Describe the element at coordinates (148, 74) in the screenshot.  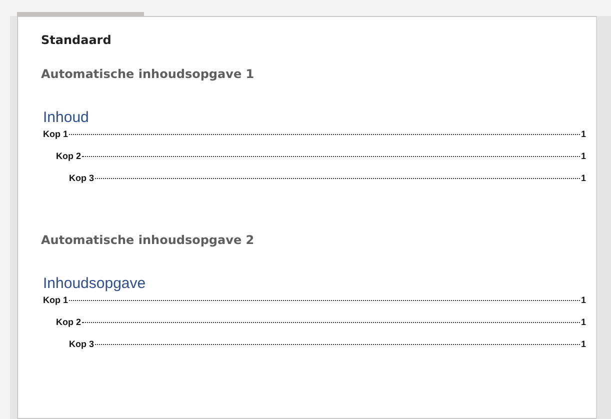
I see `gallery-item-title: Automatische inhoudsopgave 1` at that location.